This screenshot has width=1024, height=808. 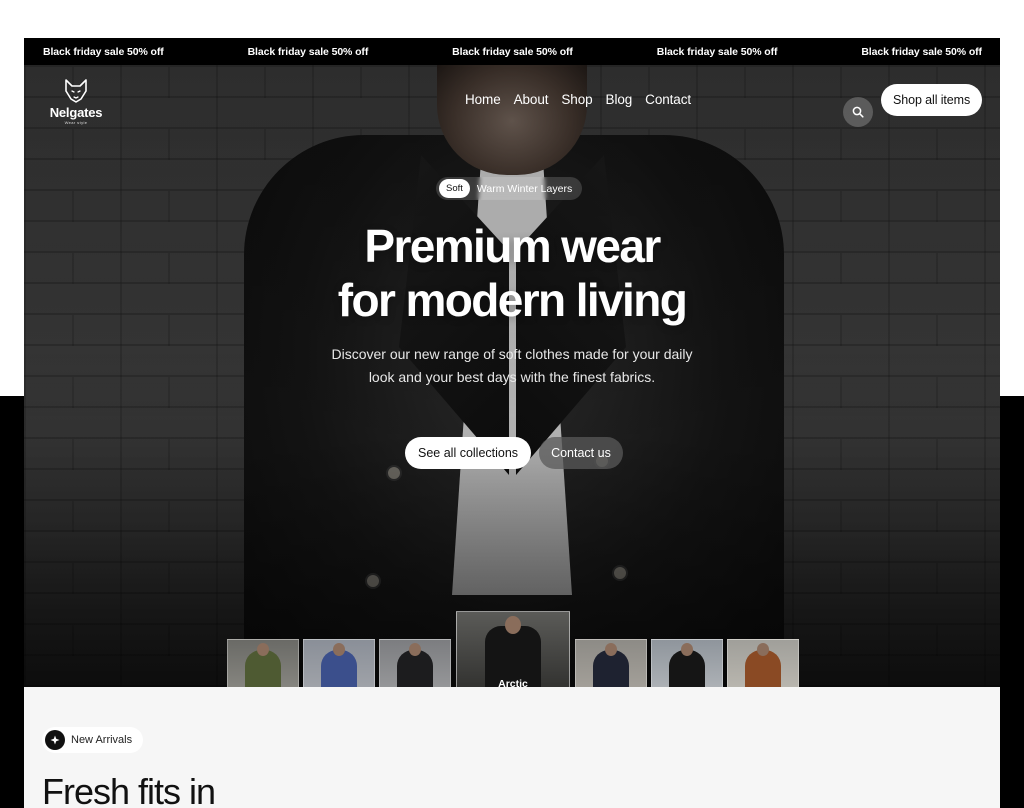 I want to click on product-thumbnails: Arctic, so click(x=513, y=649).